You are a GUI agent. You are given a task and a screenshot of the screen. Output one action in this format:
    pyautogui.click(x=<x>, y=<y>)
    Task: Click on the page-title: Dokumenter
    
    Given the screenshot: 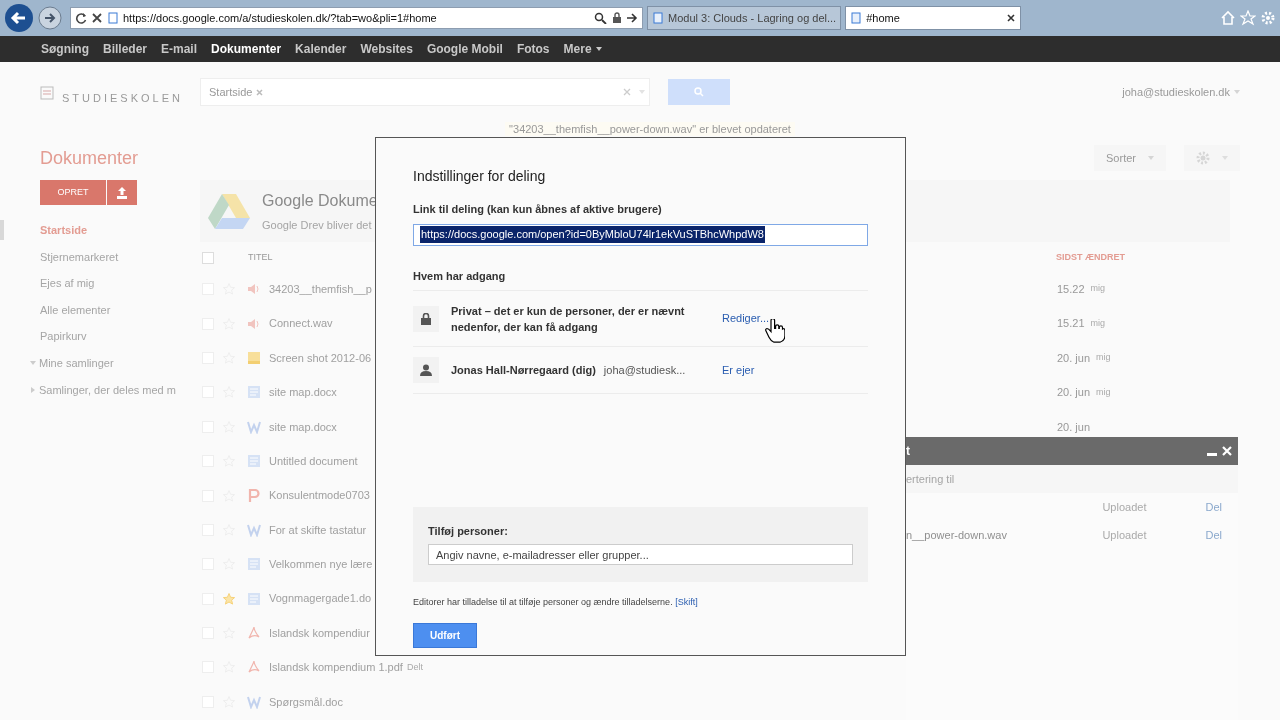 What is the action you would take?
    pyautogui.click(x=89, y=158)
    